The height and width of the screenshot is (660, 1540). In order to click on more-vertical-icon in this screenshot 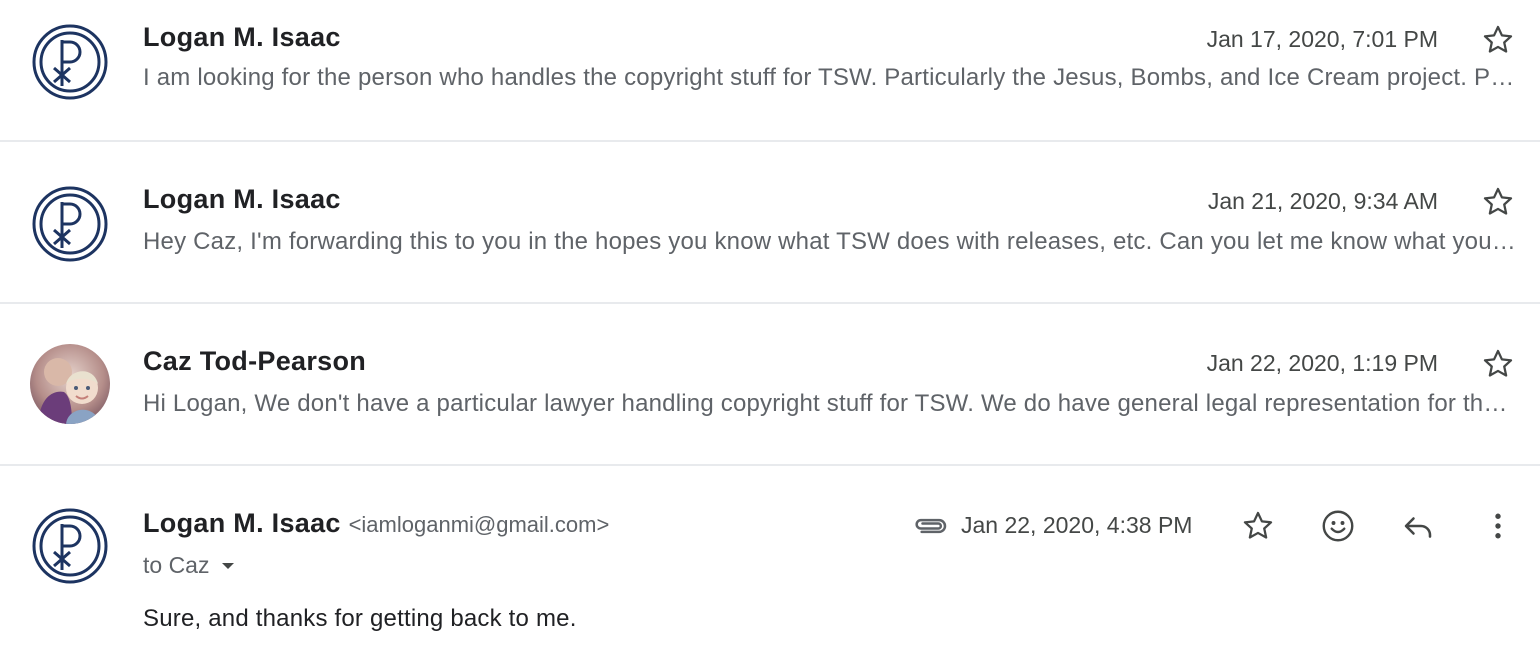, I will do `click(1498, 526)`.